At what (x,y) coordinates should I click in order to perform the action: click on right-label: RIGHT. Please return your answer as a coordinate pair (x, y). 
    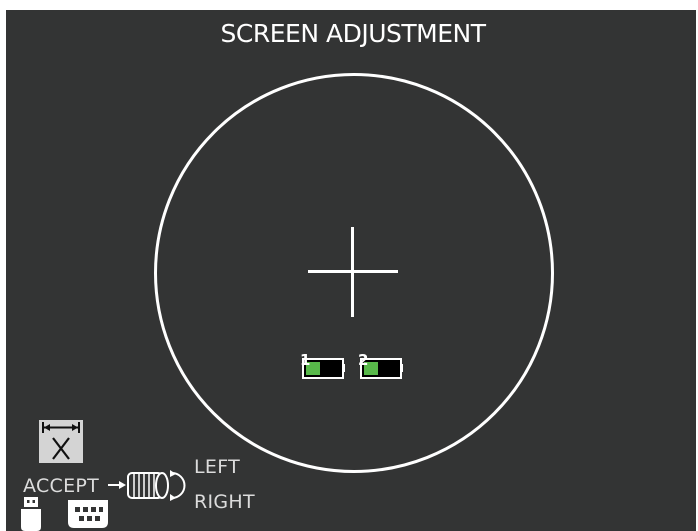
    Looking at the image, I should click on (224, 502).